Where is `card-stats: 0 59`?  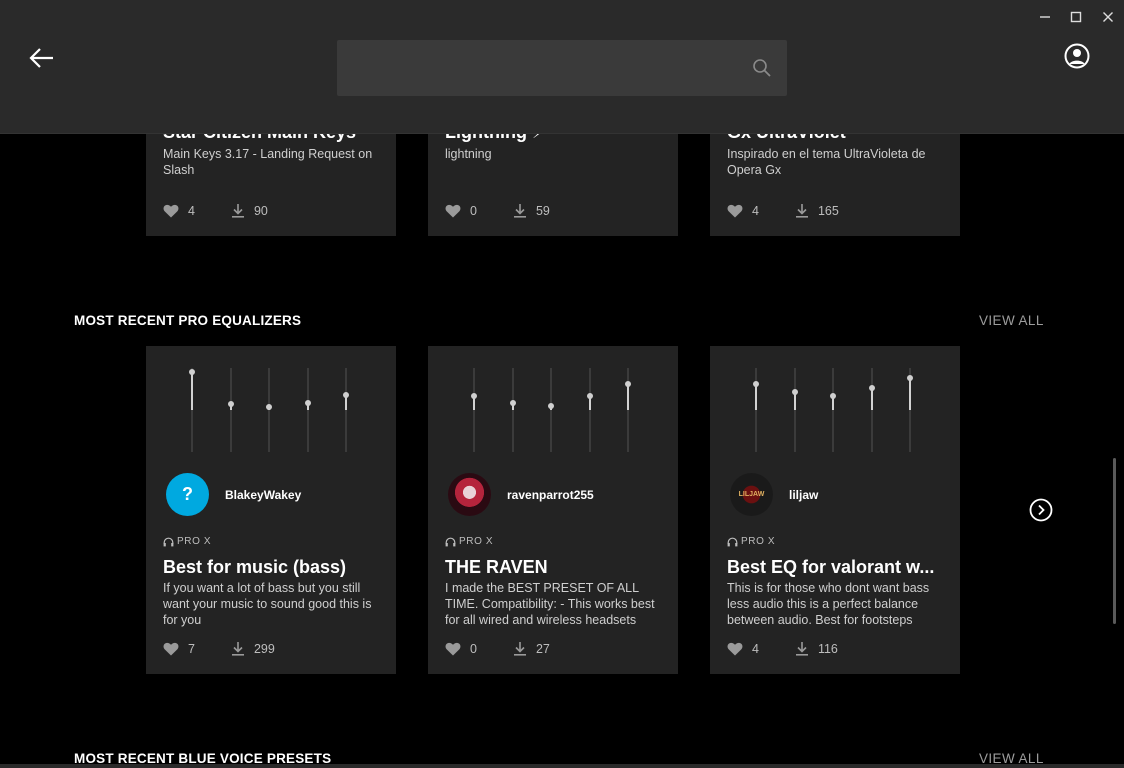 card-stats: 0 59 is located at coordinates (497, 210).